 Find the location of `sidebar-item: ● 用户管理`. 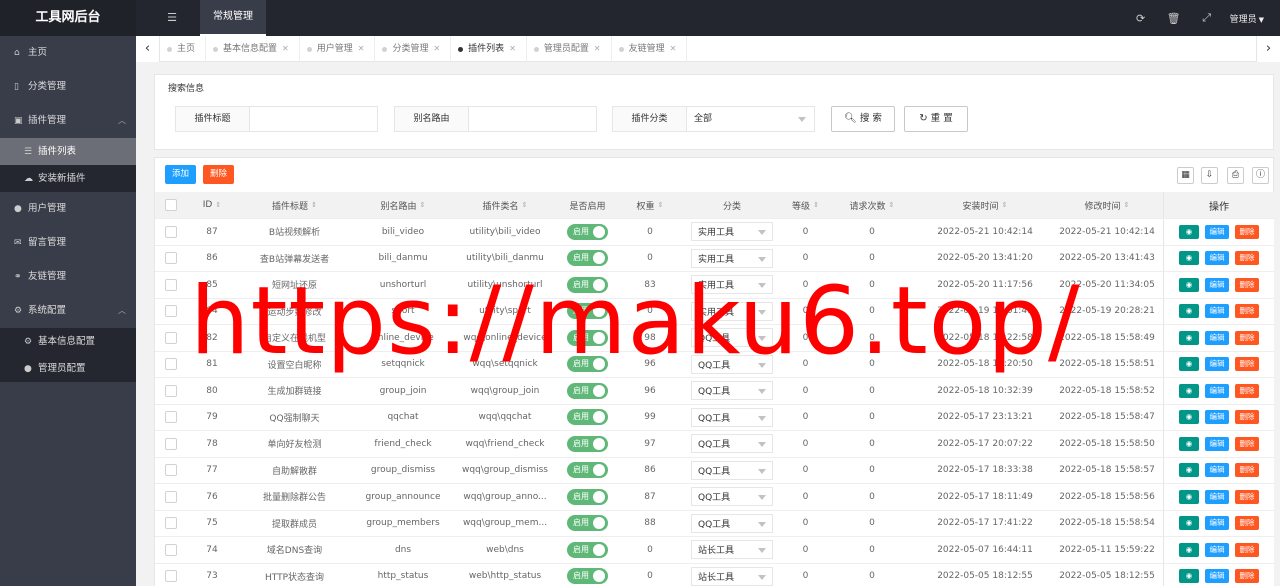

sidebar-item: ● 用户管理 is located at coordinates (68, 209).